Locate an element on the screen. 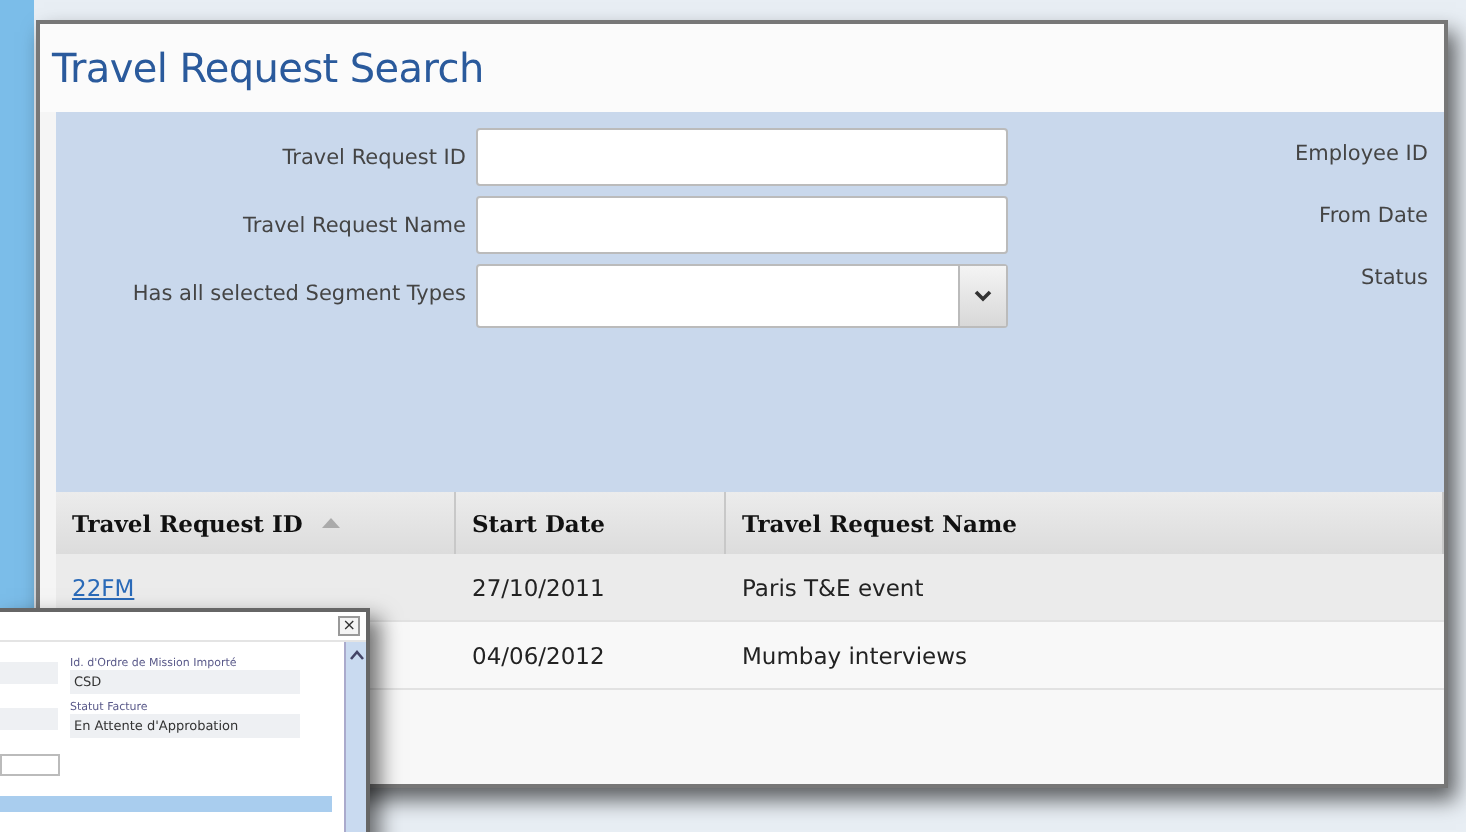  table-cell-text: Mumbay interviews is located at coordinates (854, 655).